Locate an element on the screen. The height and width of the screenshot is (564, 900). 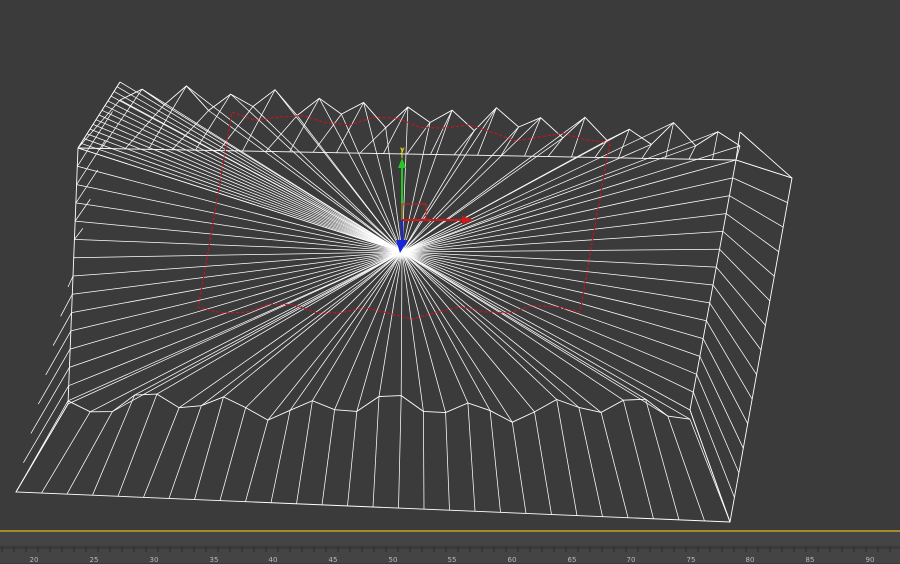
gizmo-y-arrow-icon is located at coordinates (402, 163).